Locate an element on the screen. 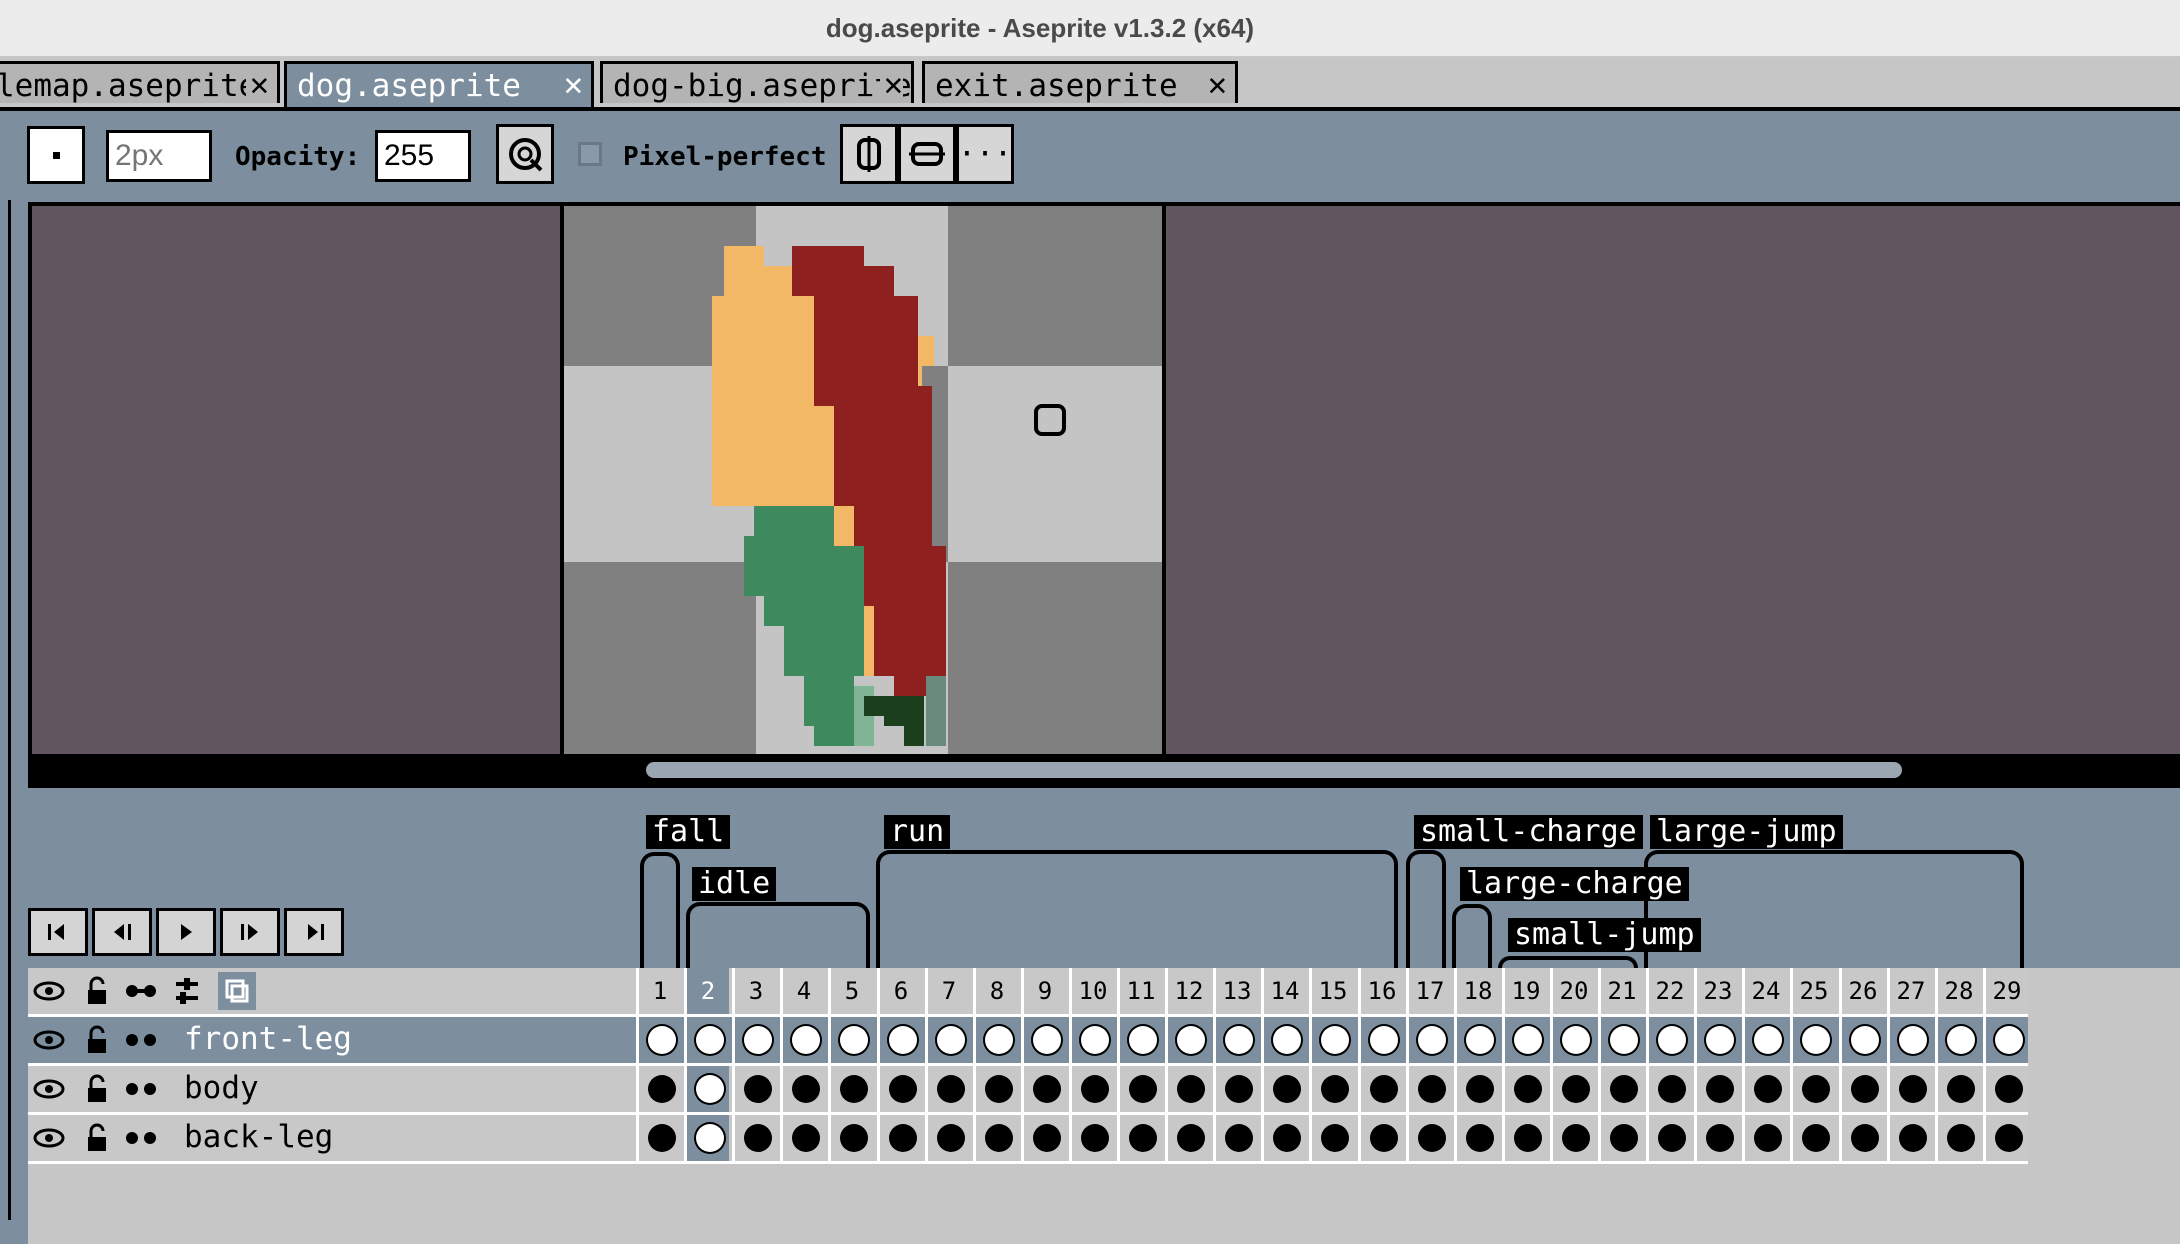 The height and width of the screenshot is (1244, 2180). tag-small-jump: small-jump is located at coordinates (1604, 935).